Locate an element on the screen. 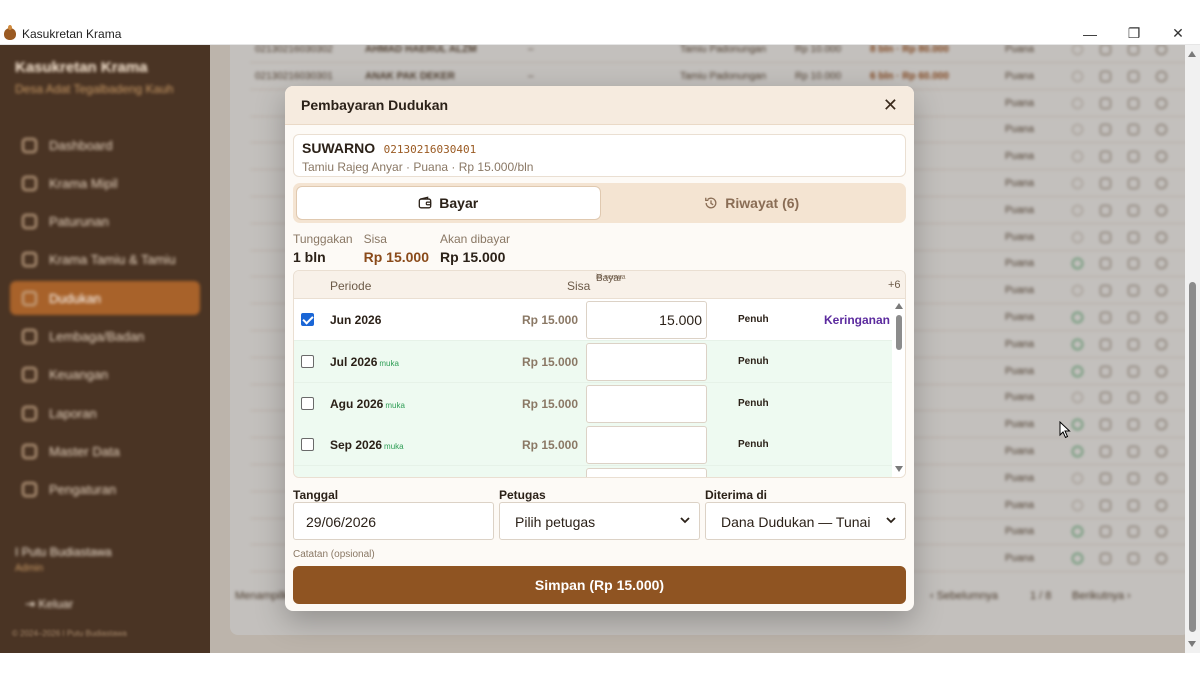  header-periode: Periode is located at coordinates (351, 286).